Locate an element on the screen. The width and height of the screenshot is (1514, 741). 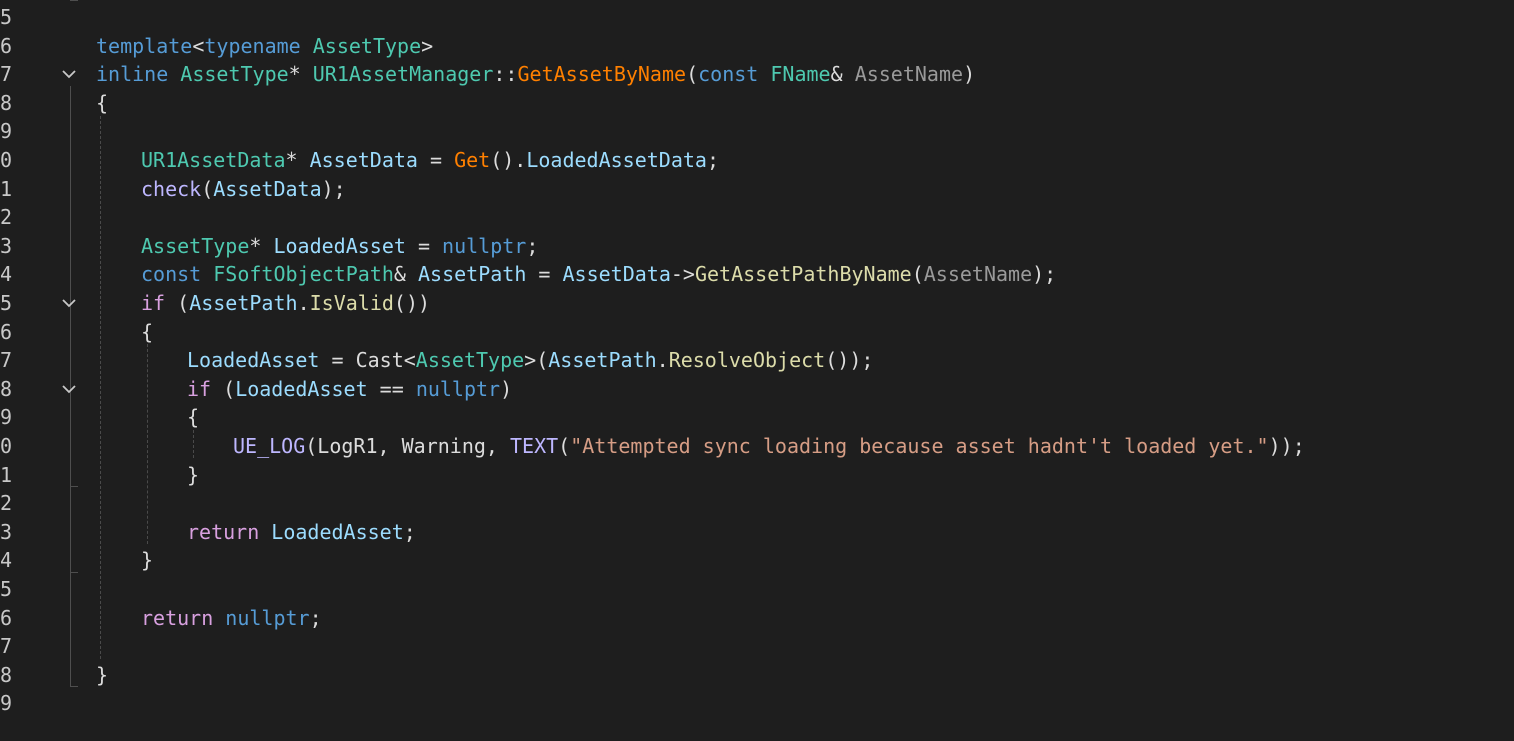
line-number: 9 is located at coordinates (6, 417).